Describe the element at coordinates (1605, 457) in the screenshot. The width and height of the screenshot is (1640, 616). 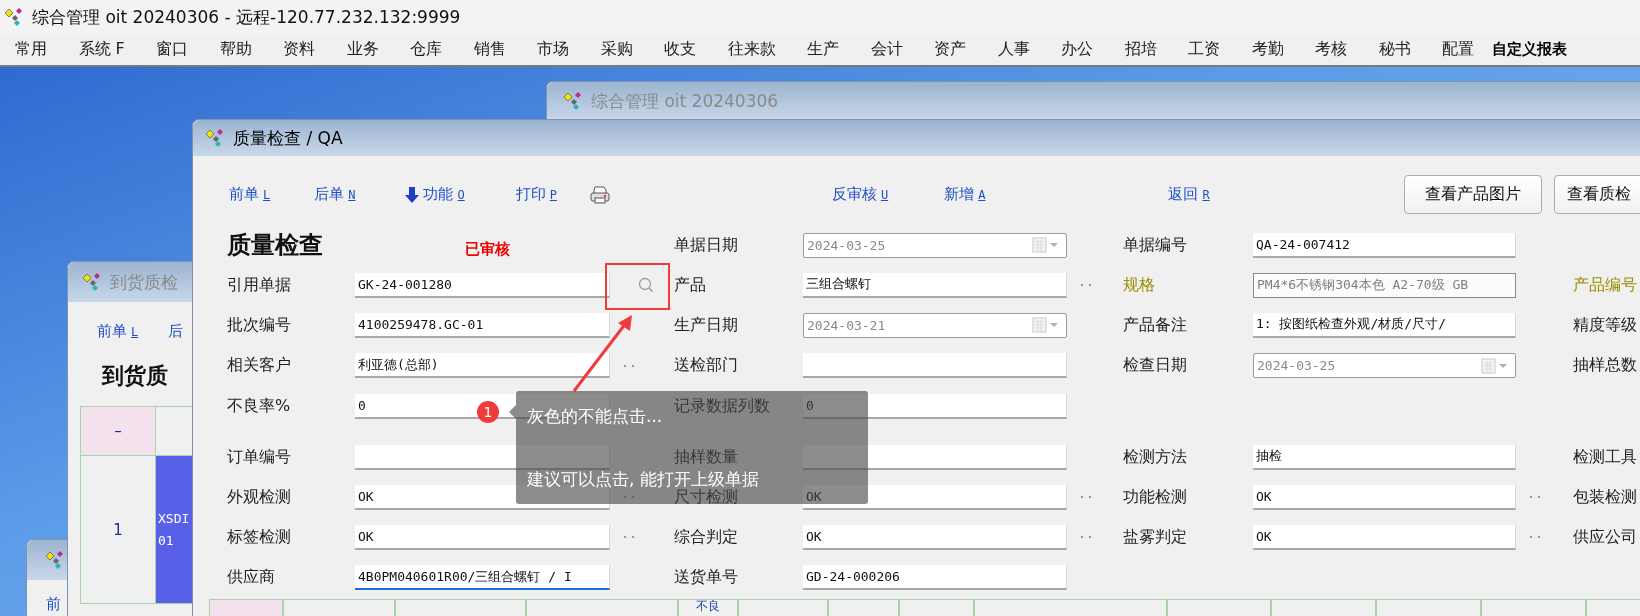
I see `field-label: 检测工具` at that location.